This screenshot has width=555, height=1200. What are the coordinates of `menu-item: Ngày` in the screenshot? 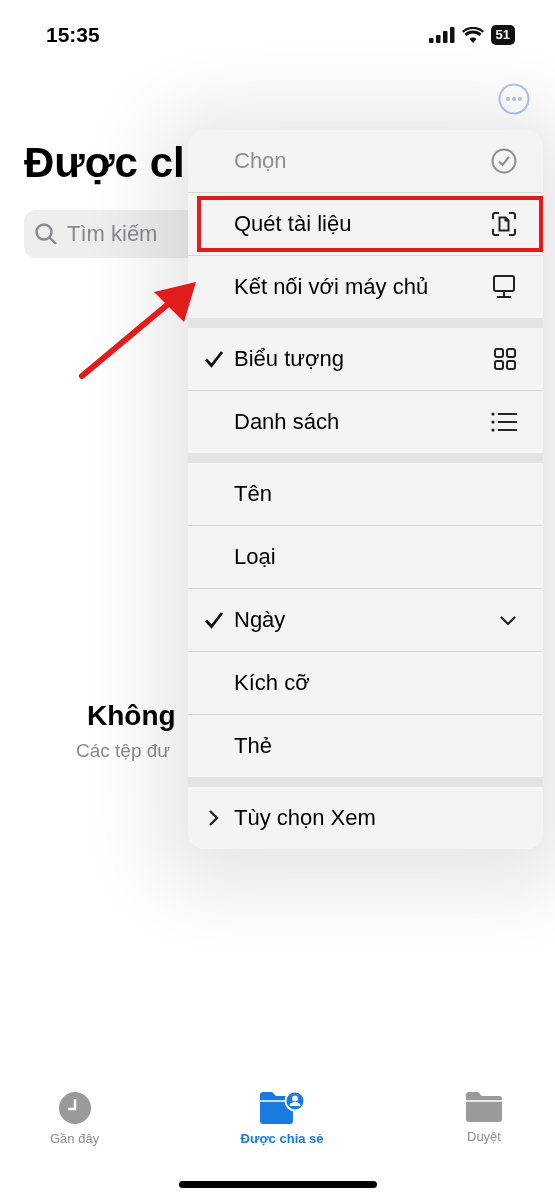 It's located at (365, 620).